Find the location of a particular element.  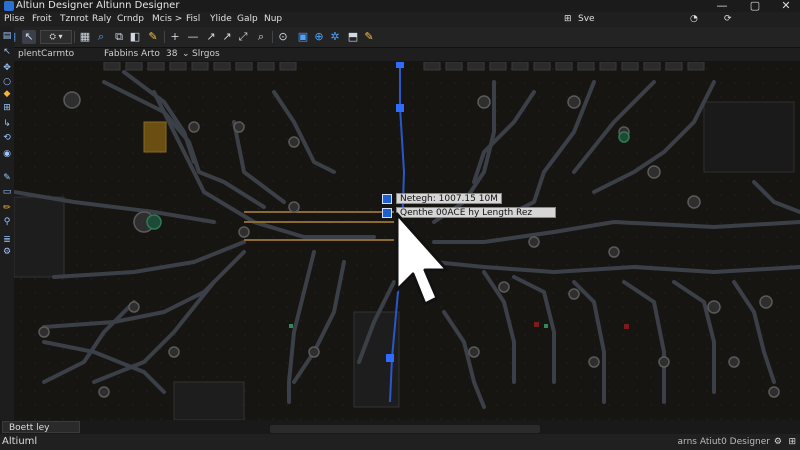

menu-edit: Froit is located at coordinates (42, 19).